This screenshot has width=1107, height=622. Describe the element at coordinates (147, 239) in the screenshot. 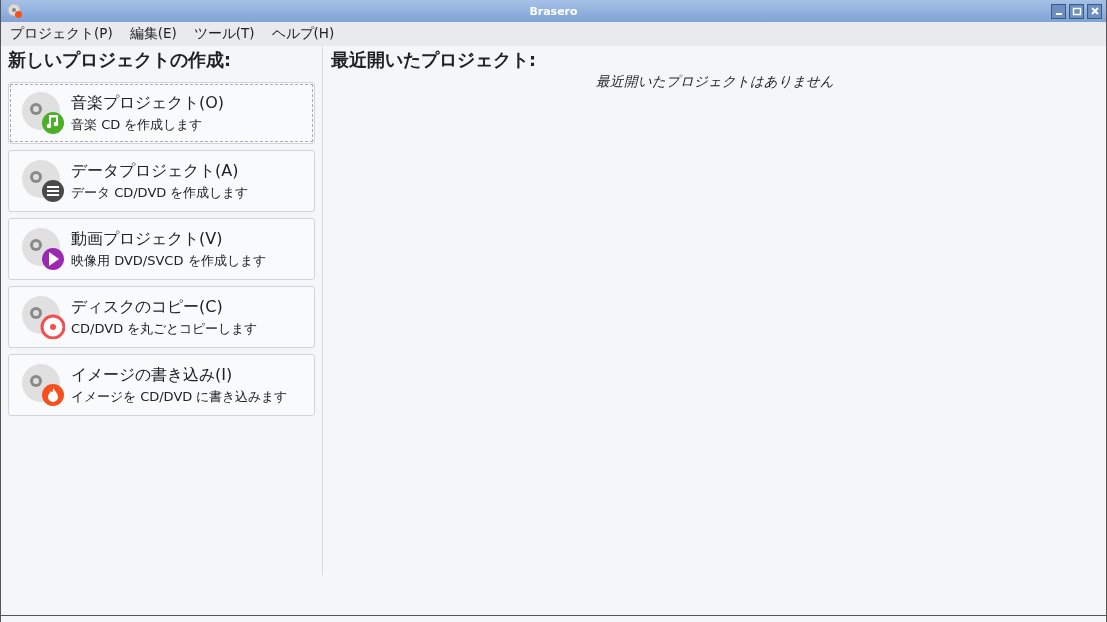

I see `project-title: 動画プロジェクト(V)` at that location.